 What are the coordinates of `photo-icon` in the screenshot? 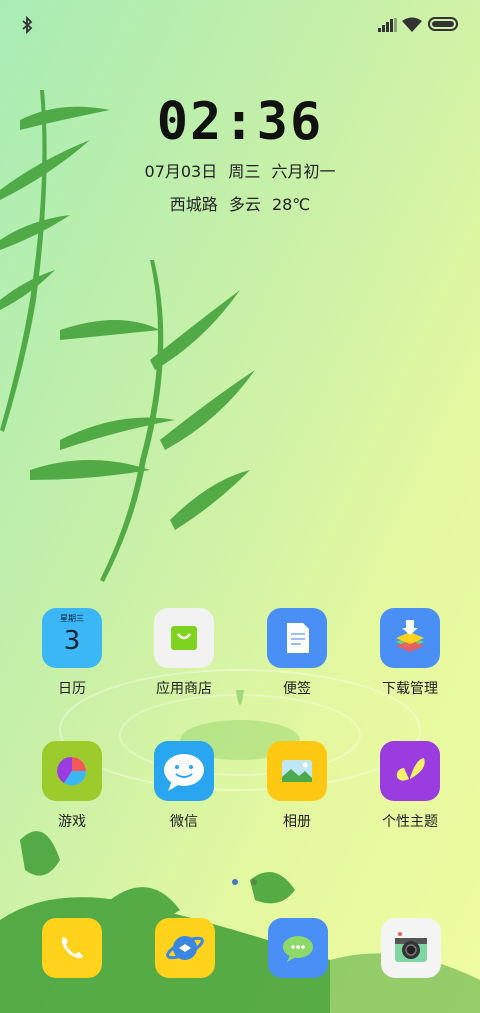 It's located at (297, 771).